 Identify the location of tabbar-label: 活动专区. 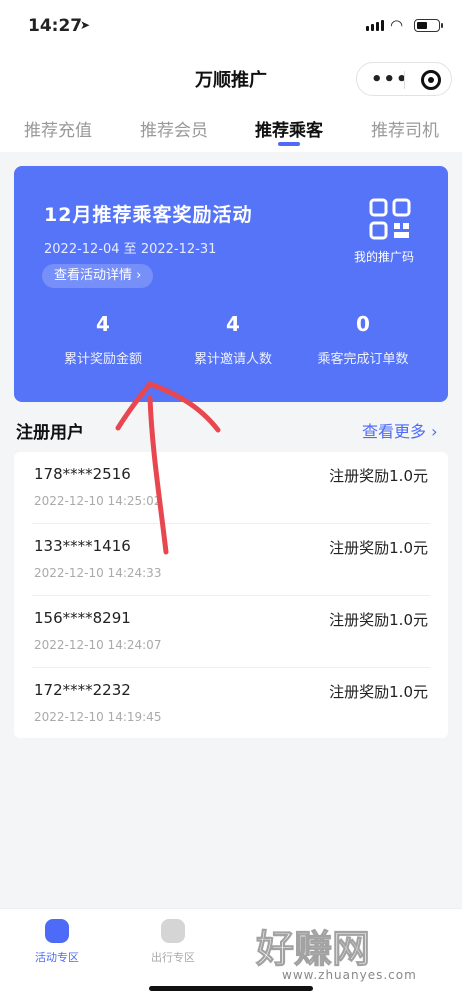
(57, 957).